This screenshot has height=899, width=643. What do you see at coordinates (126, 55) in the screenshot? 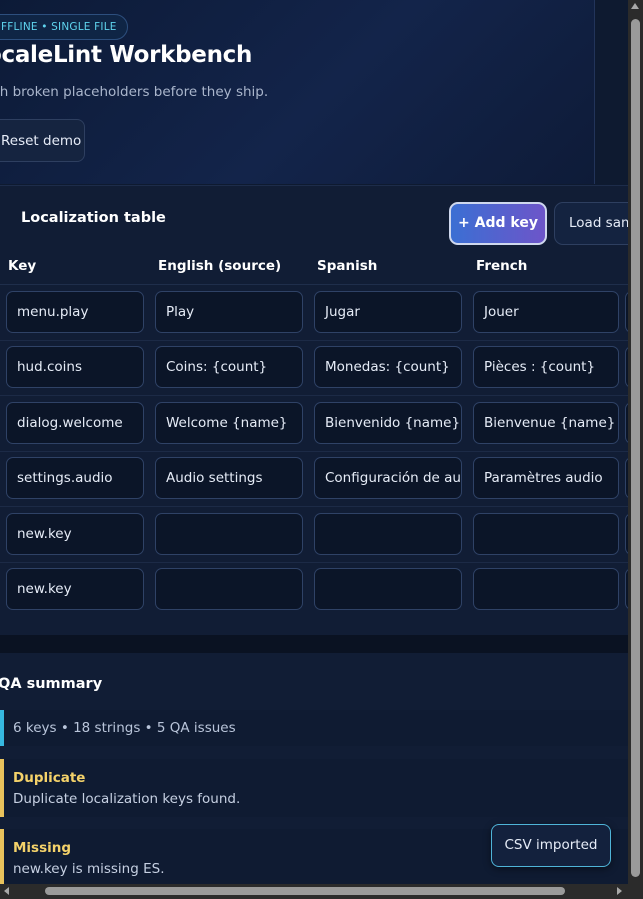
I see `app-title: ocaleLint Workbench` at bounding box center [126, 55].